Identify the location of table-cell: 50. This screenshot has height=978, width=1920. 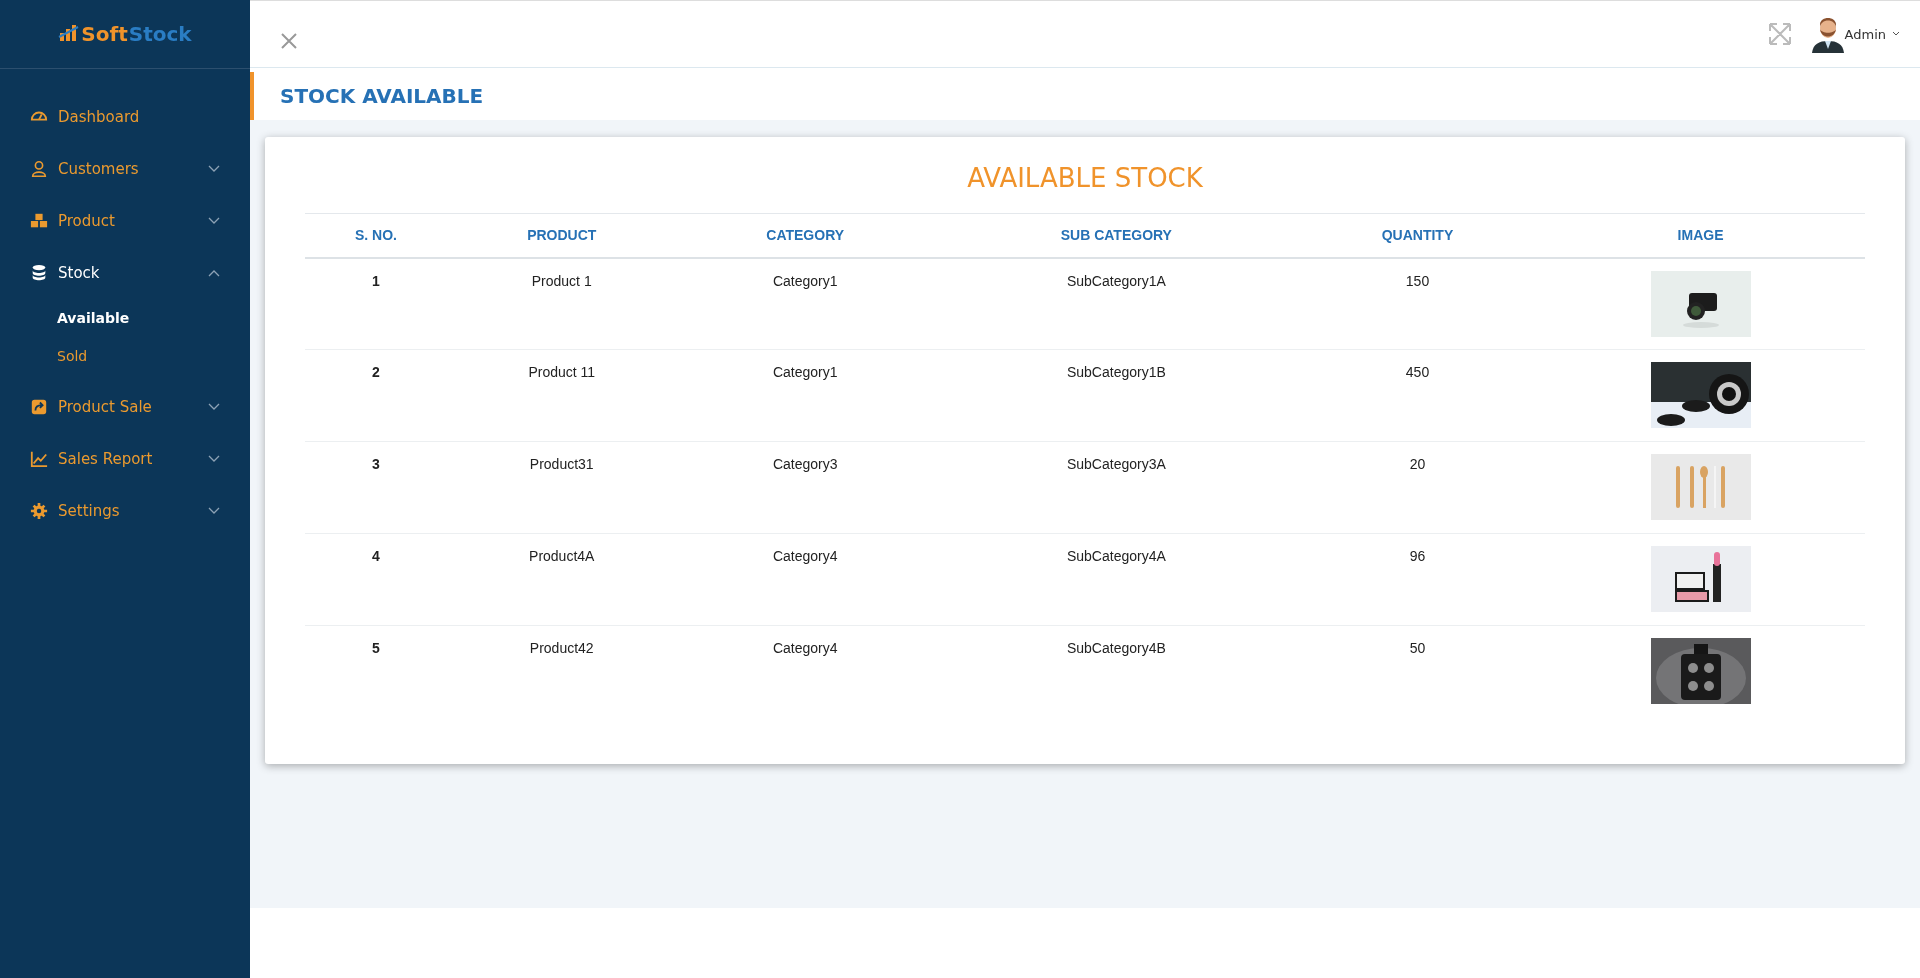
(1417, 671).